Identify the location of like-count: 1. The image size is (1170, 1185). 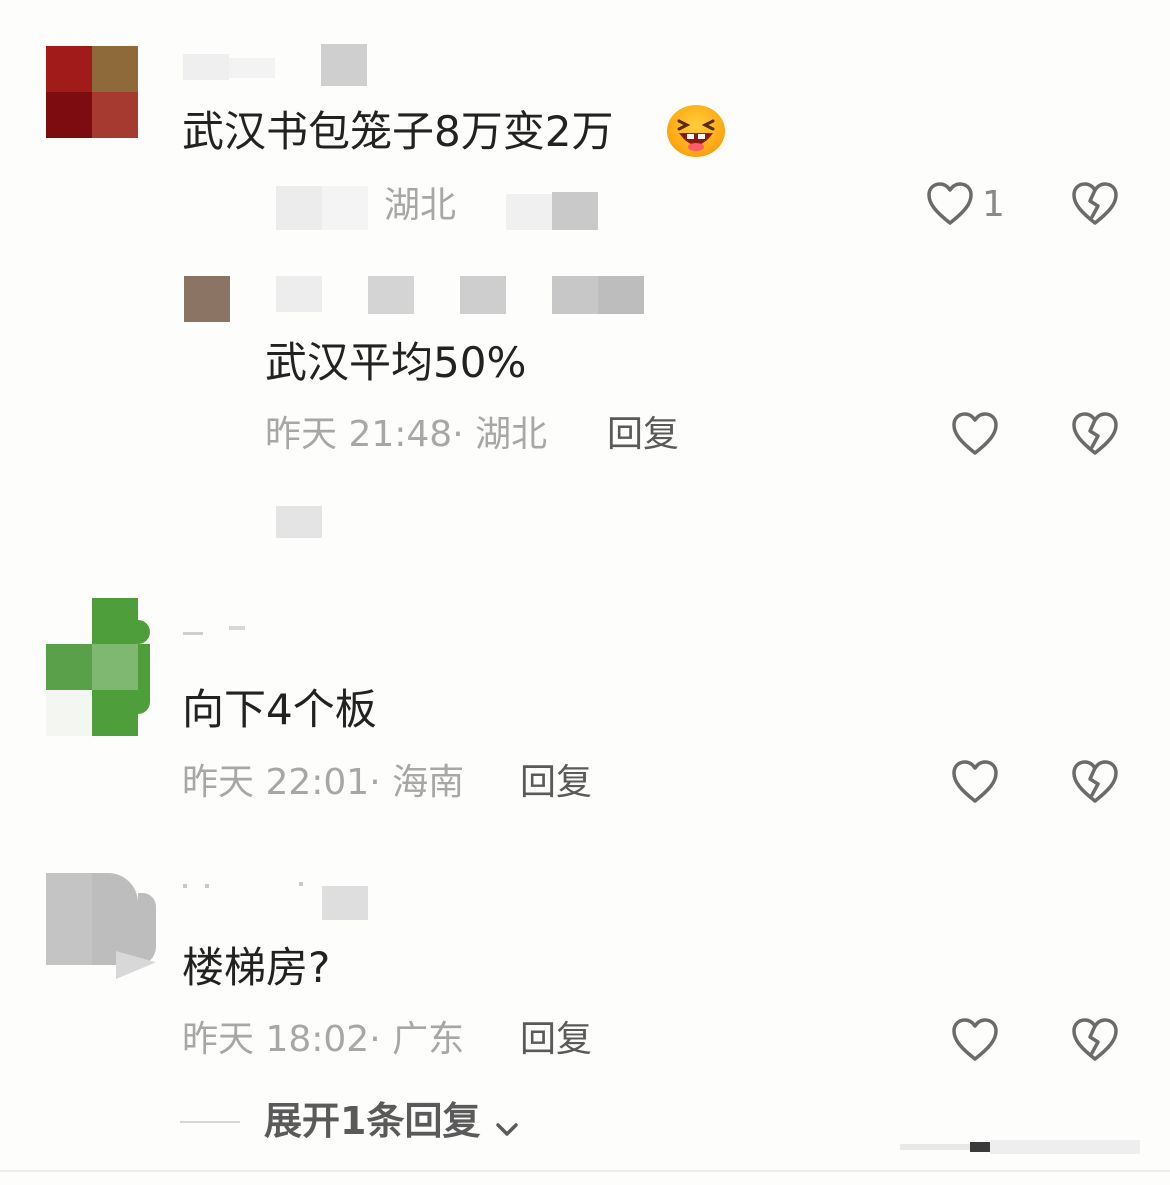
(993, 204).